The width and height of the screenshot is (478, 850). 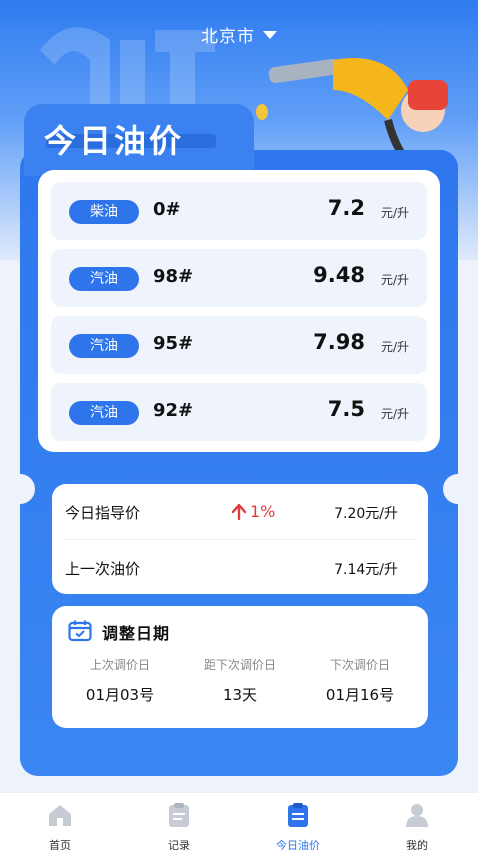 What do you see at coordinates (263, 511) in the screenshot?
I see `price-change-value: 1%` at bounding box center [263, 511].